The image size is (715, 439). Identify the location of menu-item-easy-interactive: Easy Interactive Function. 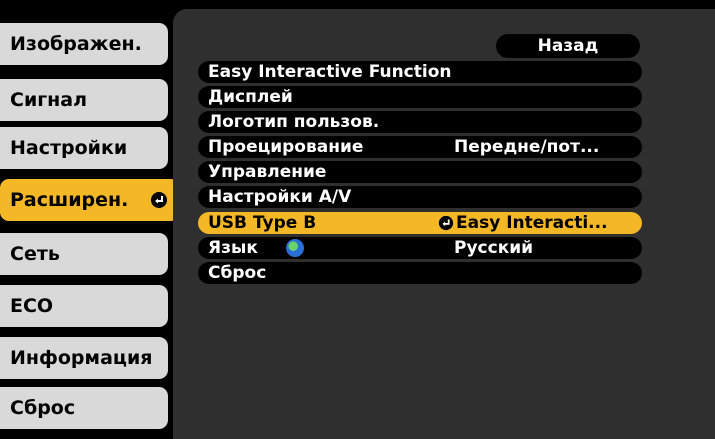
(420, 72).